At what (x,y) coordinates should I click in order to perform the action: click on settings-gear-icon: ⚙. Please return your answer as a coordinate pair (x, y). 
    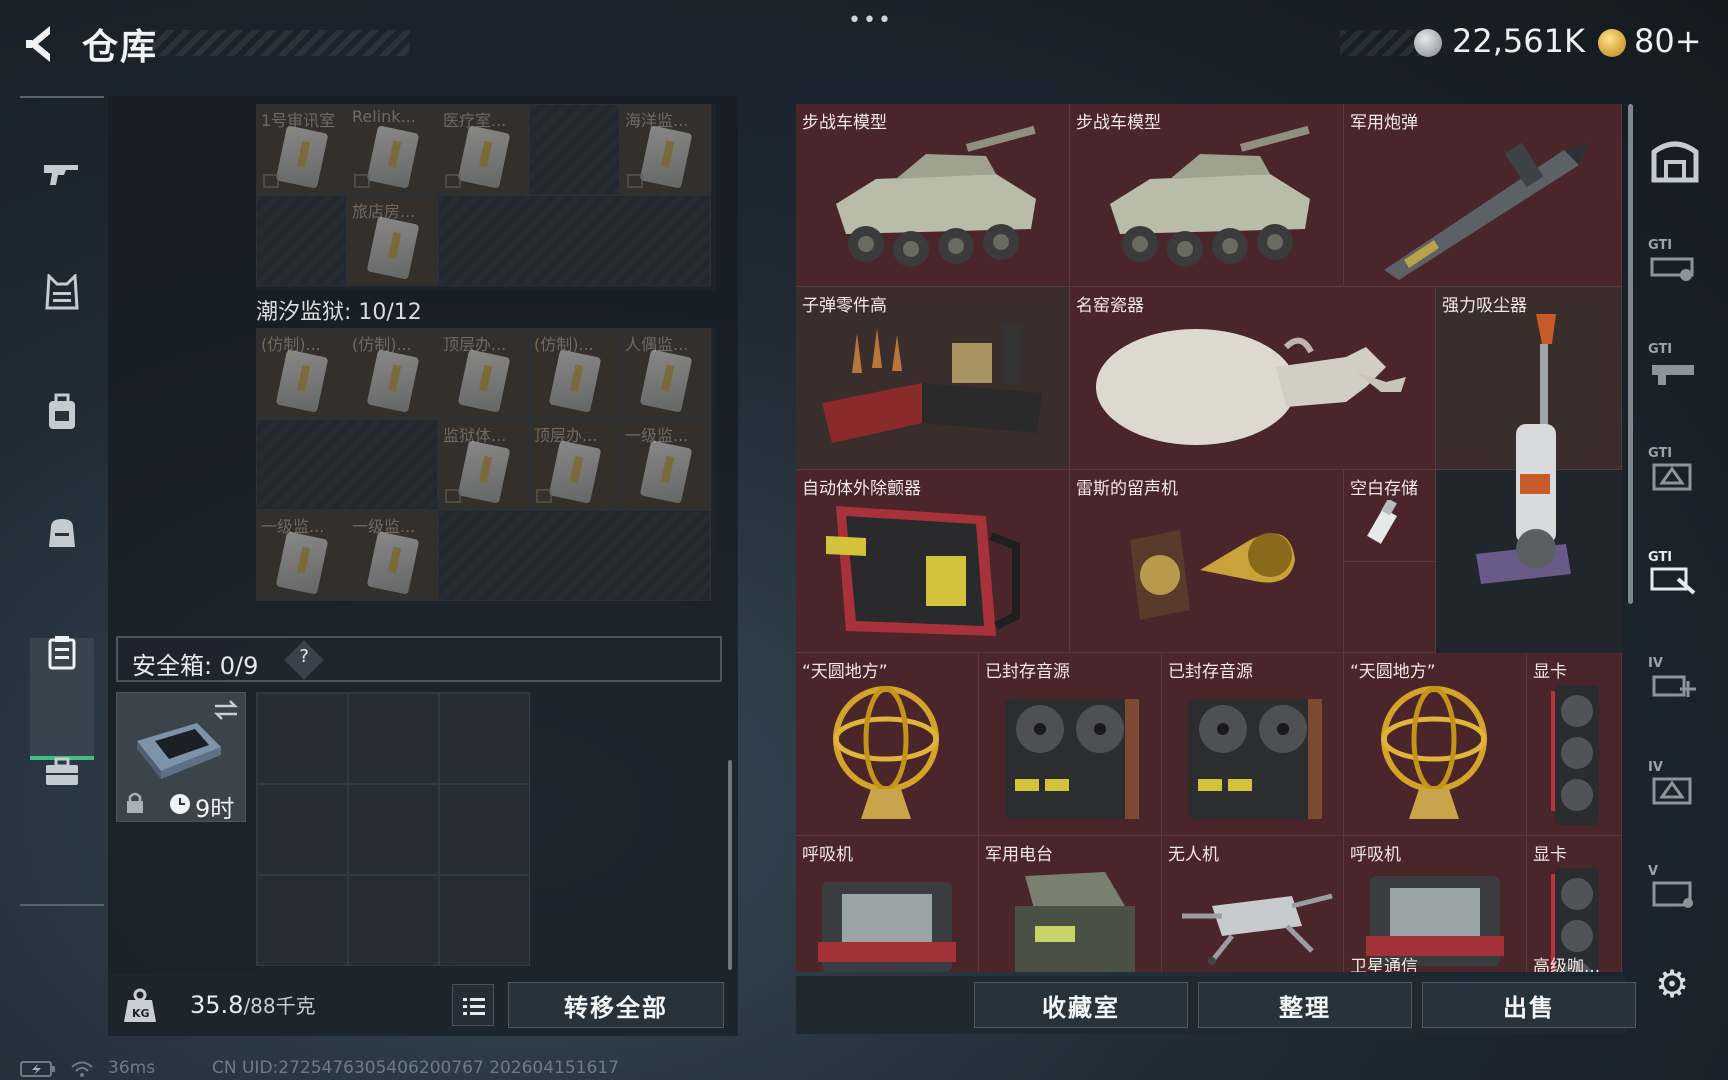
    Looking at the image, I should click on (1672, 984).